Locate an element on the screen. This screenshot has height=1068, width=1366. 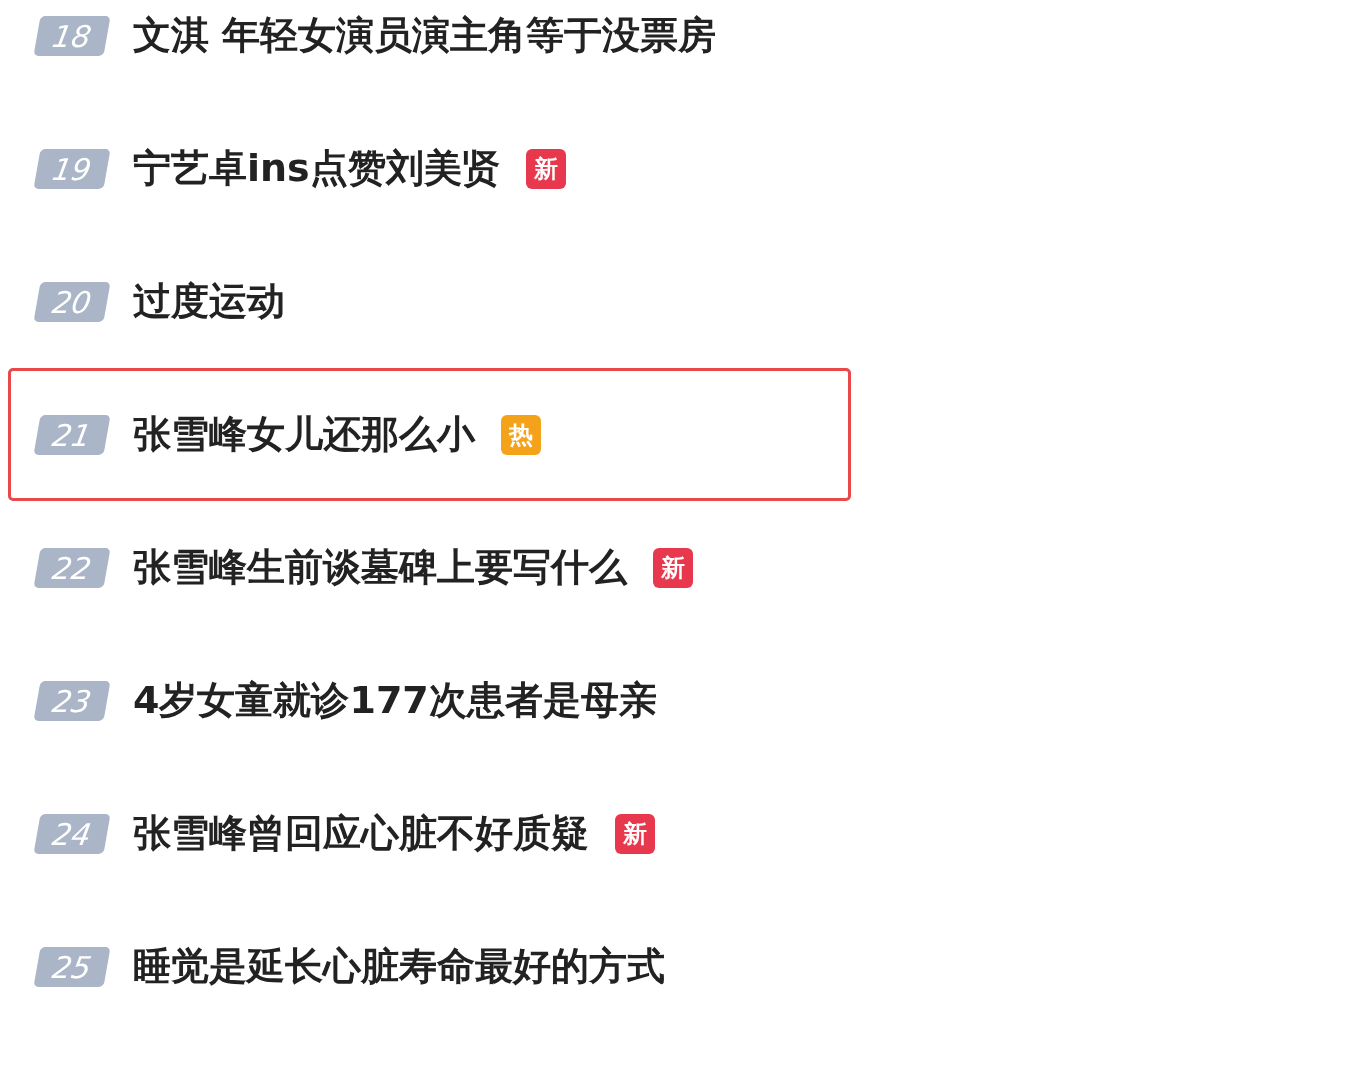
rank-number: 19 is located at coordinates (72, 168).